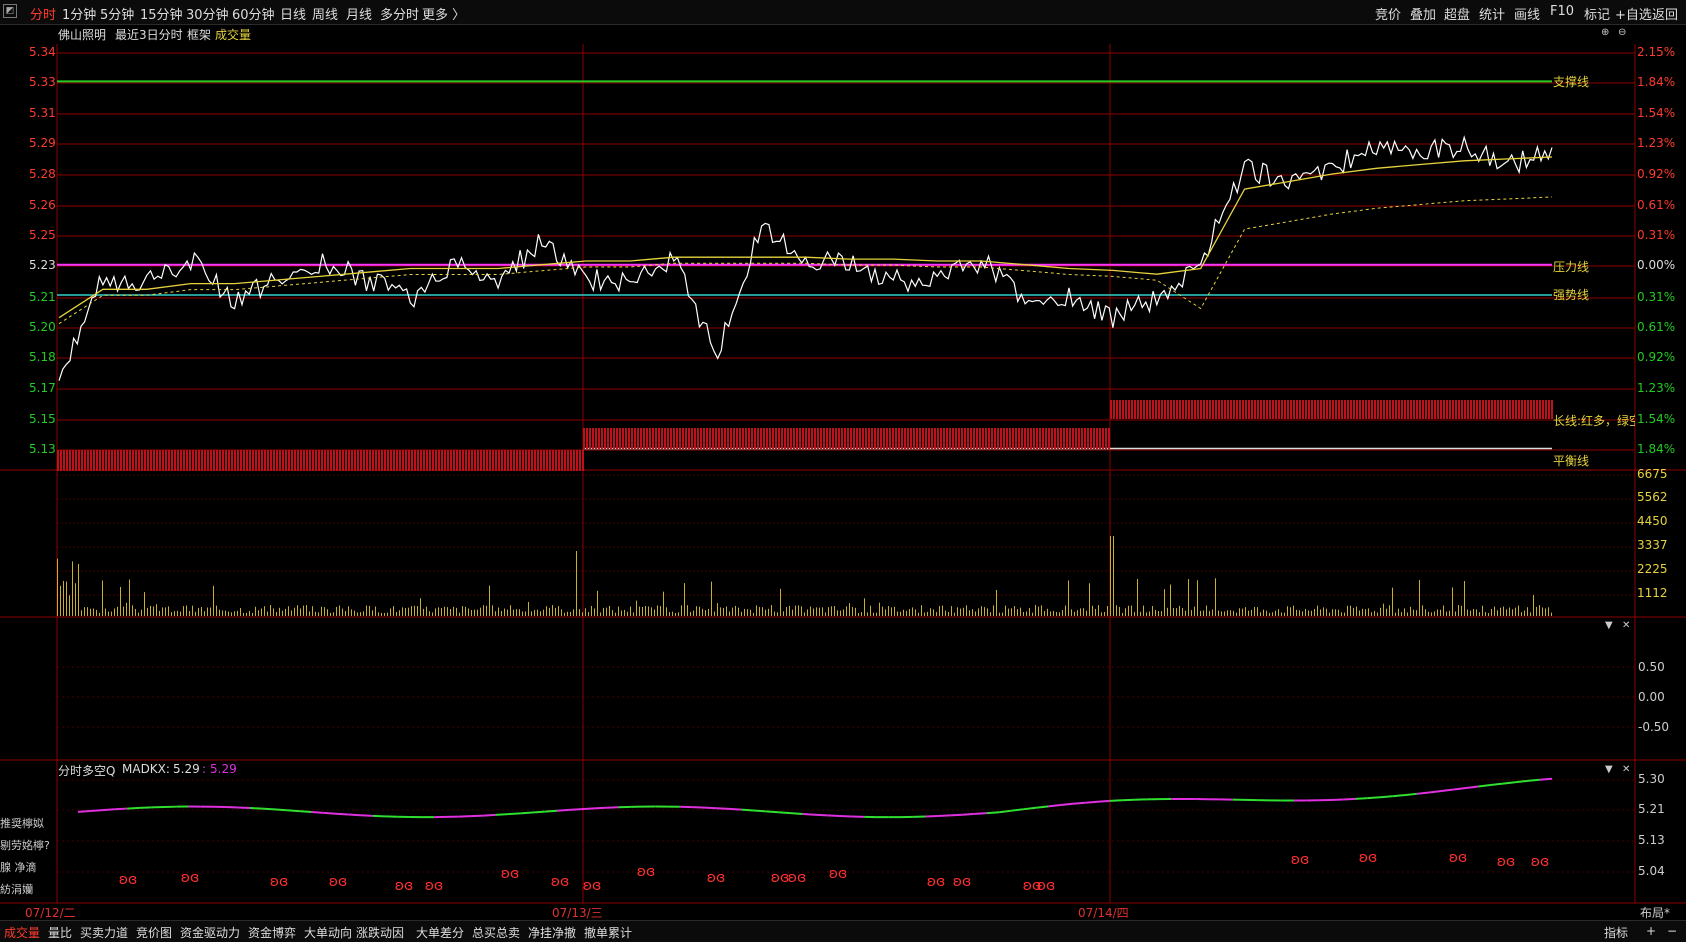 The height and width of the screenshot is (942, 1686). What do you see at coordinates (440, 932) in the screenshot?
I see `indicator-tab-8: 大单差分` at bounding box center [440, 932].